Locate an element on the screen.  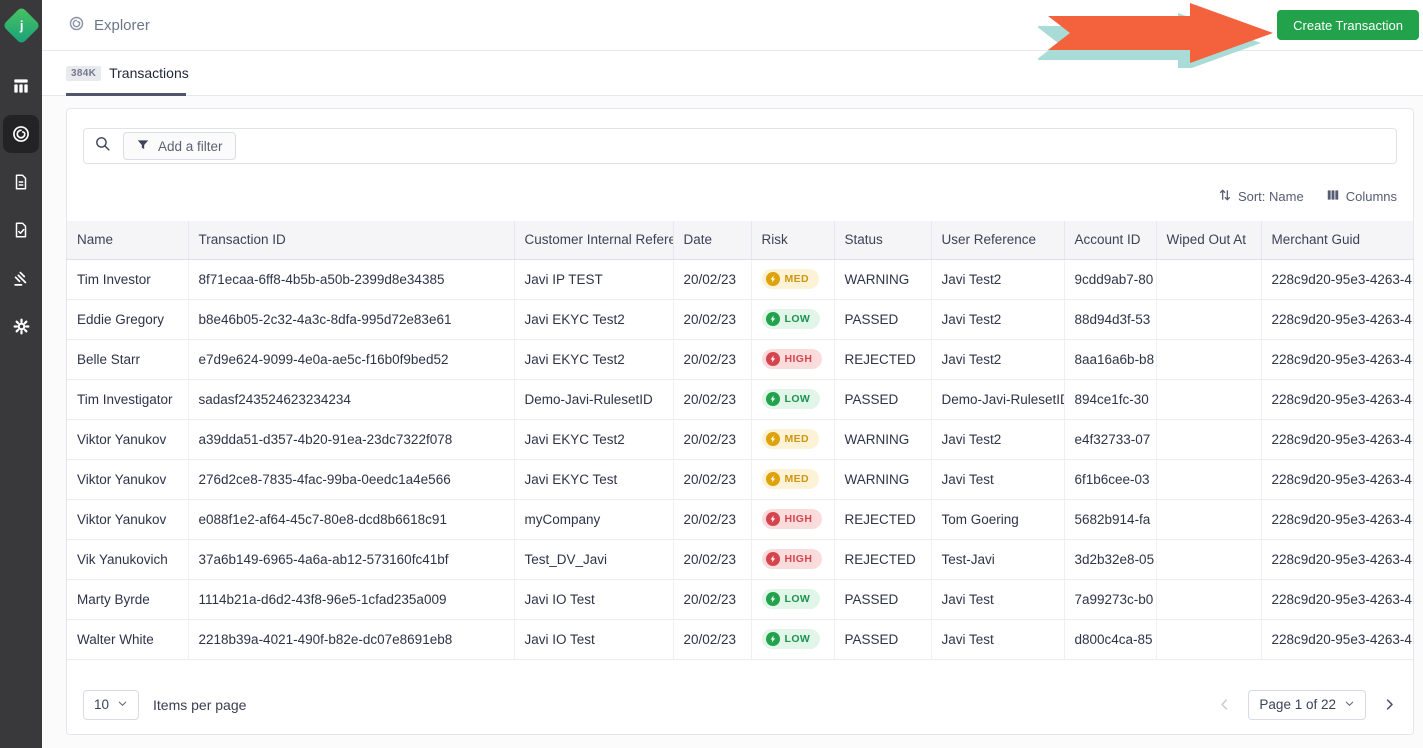
sidebar-item-settings is located at coordinates (21, 326).